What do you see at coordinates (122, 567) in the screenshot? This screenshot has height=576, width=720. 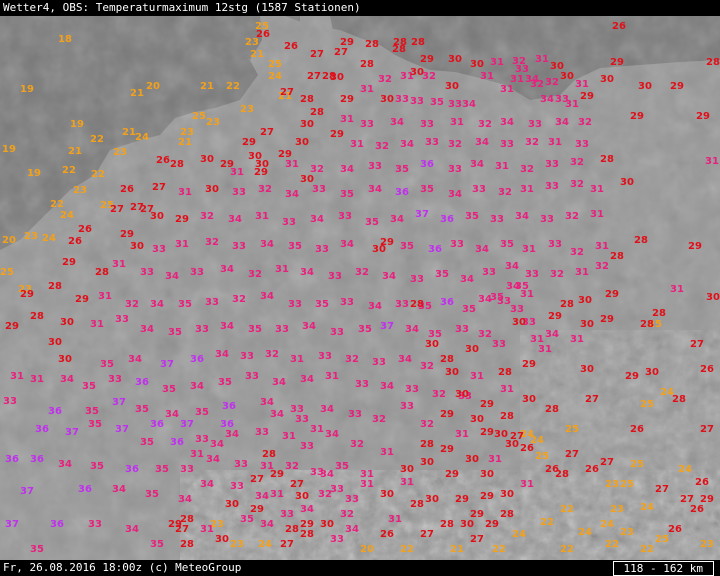 I see `timestamp-label: Fr, 26.08.2016 18:00z (c) MeteoGroup` at bounding box center [122, 567].